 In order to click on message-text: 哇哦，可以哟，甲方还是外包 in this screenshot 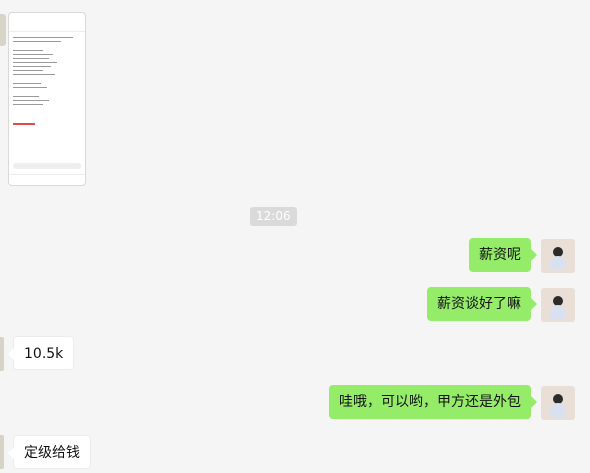, I will do `click(430, 402)`.